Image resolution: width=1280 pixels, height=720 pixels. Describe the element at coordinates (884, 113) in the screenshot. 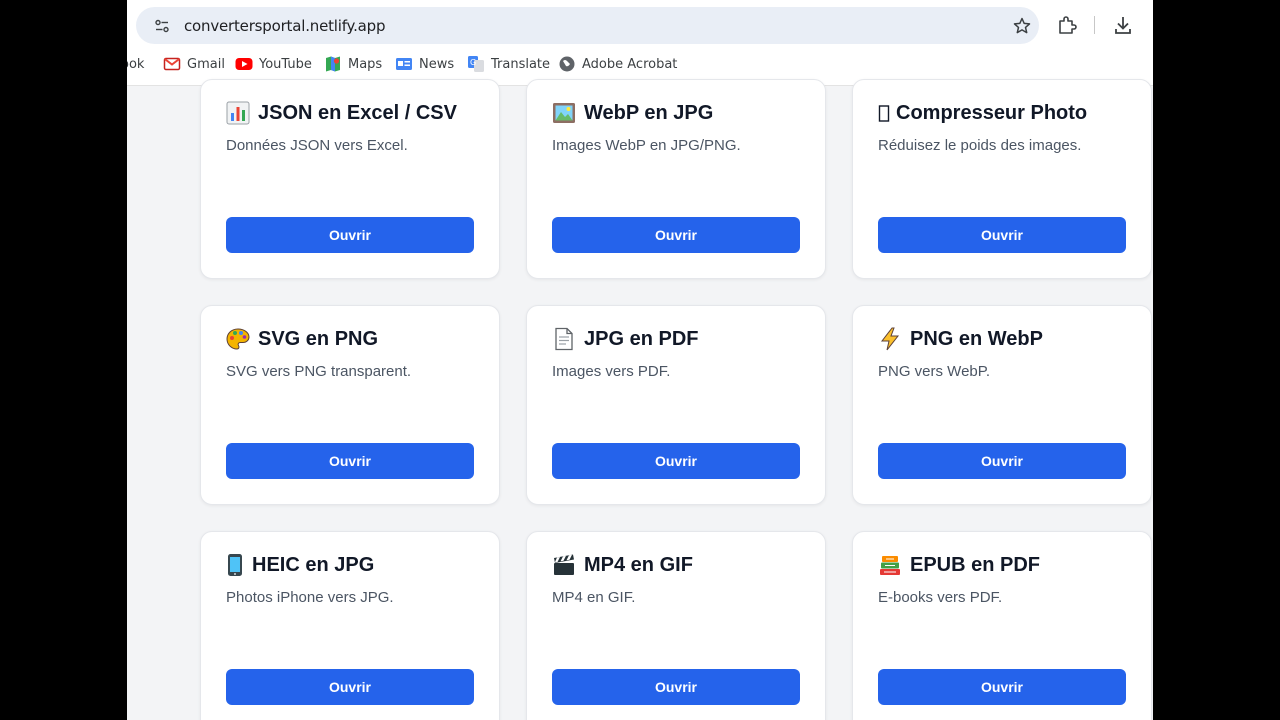

I see `missing-glyph-icon` at that location.